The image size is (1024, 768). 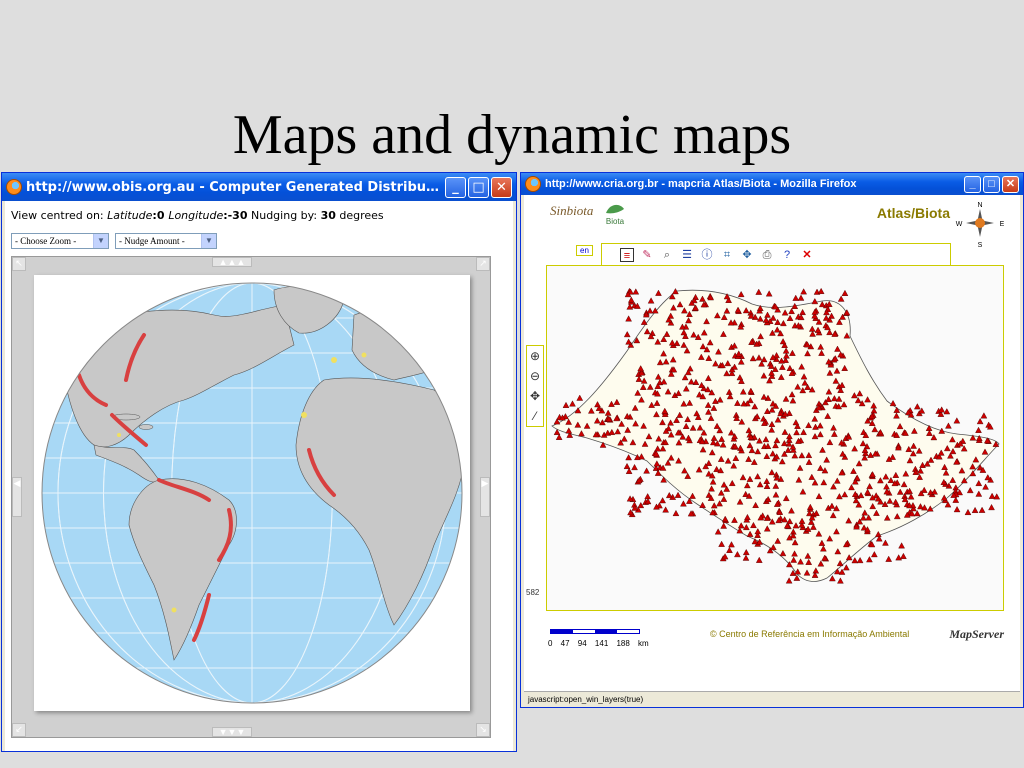 What do you see at coordinates (727, 255) in the screenshot?
I see `fullextent-icon: ⌗` at bounding box center [727, 255].